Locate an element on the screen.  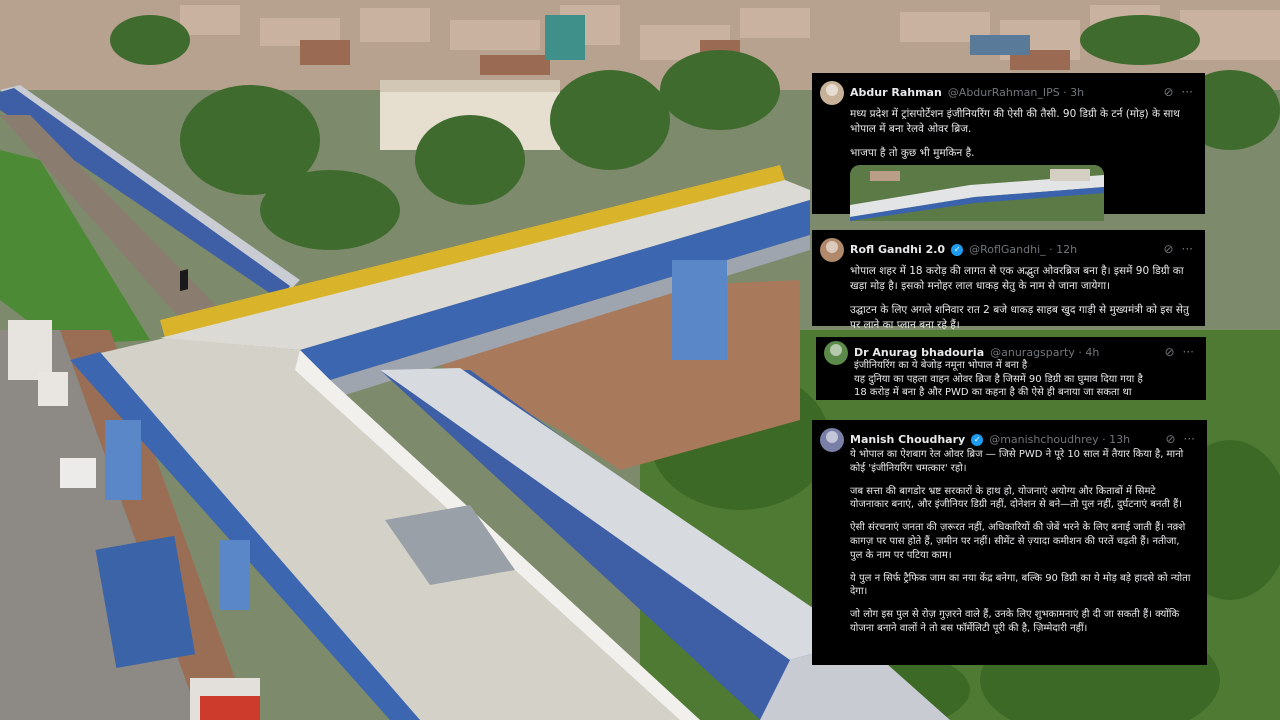
author-name: Manish Choudhary is located at coordinates (907, 440).